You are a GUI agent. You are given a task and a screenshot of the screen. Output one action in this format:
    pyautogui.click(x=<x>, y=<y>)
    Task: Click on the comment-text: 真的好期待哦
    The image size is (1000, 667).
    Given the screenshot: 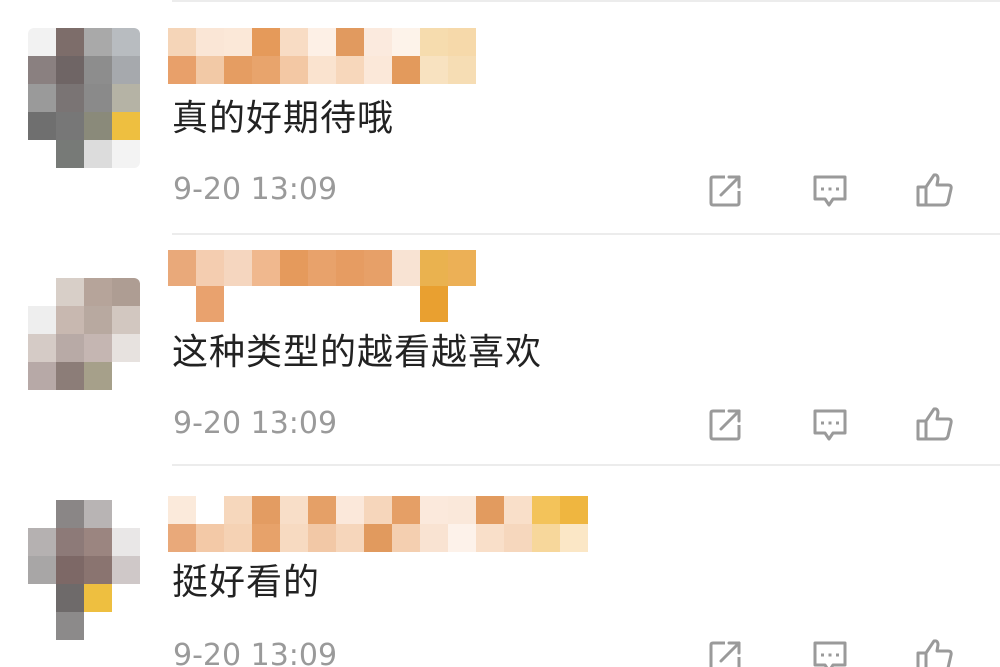 What is the action you would take?
    pyautogui.click(x=283, y=118)
    